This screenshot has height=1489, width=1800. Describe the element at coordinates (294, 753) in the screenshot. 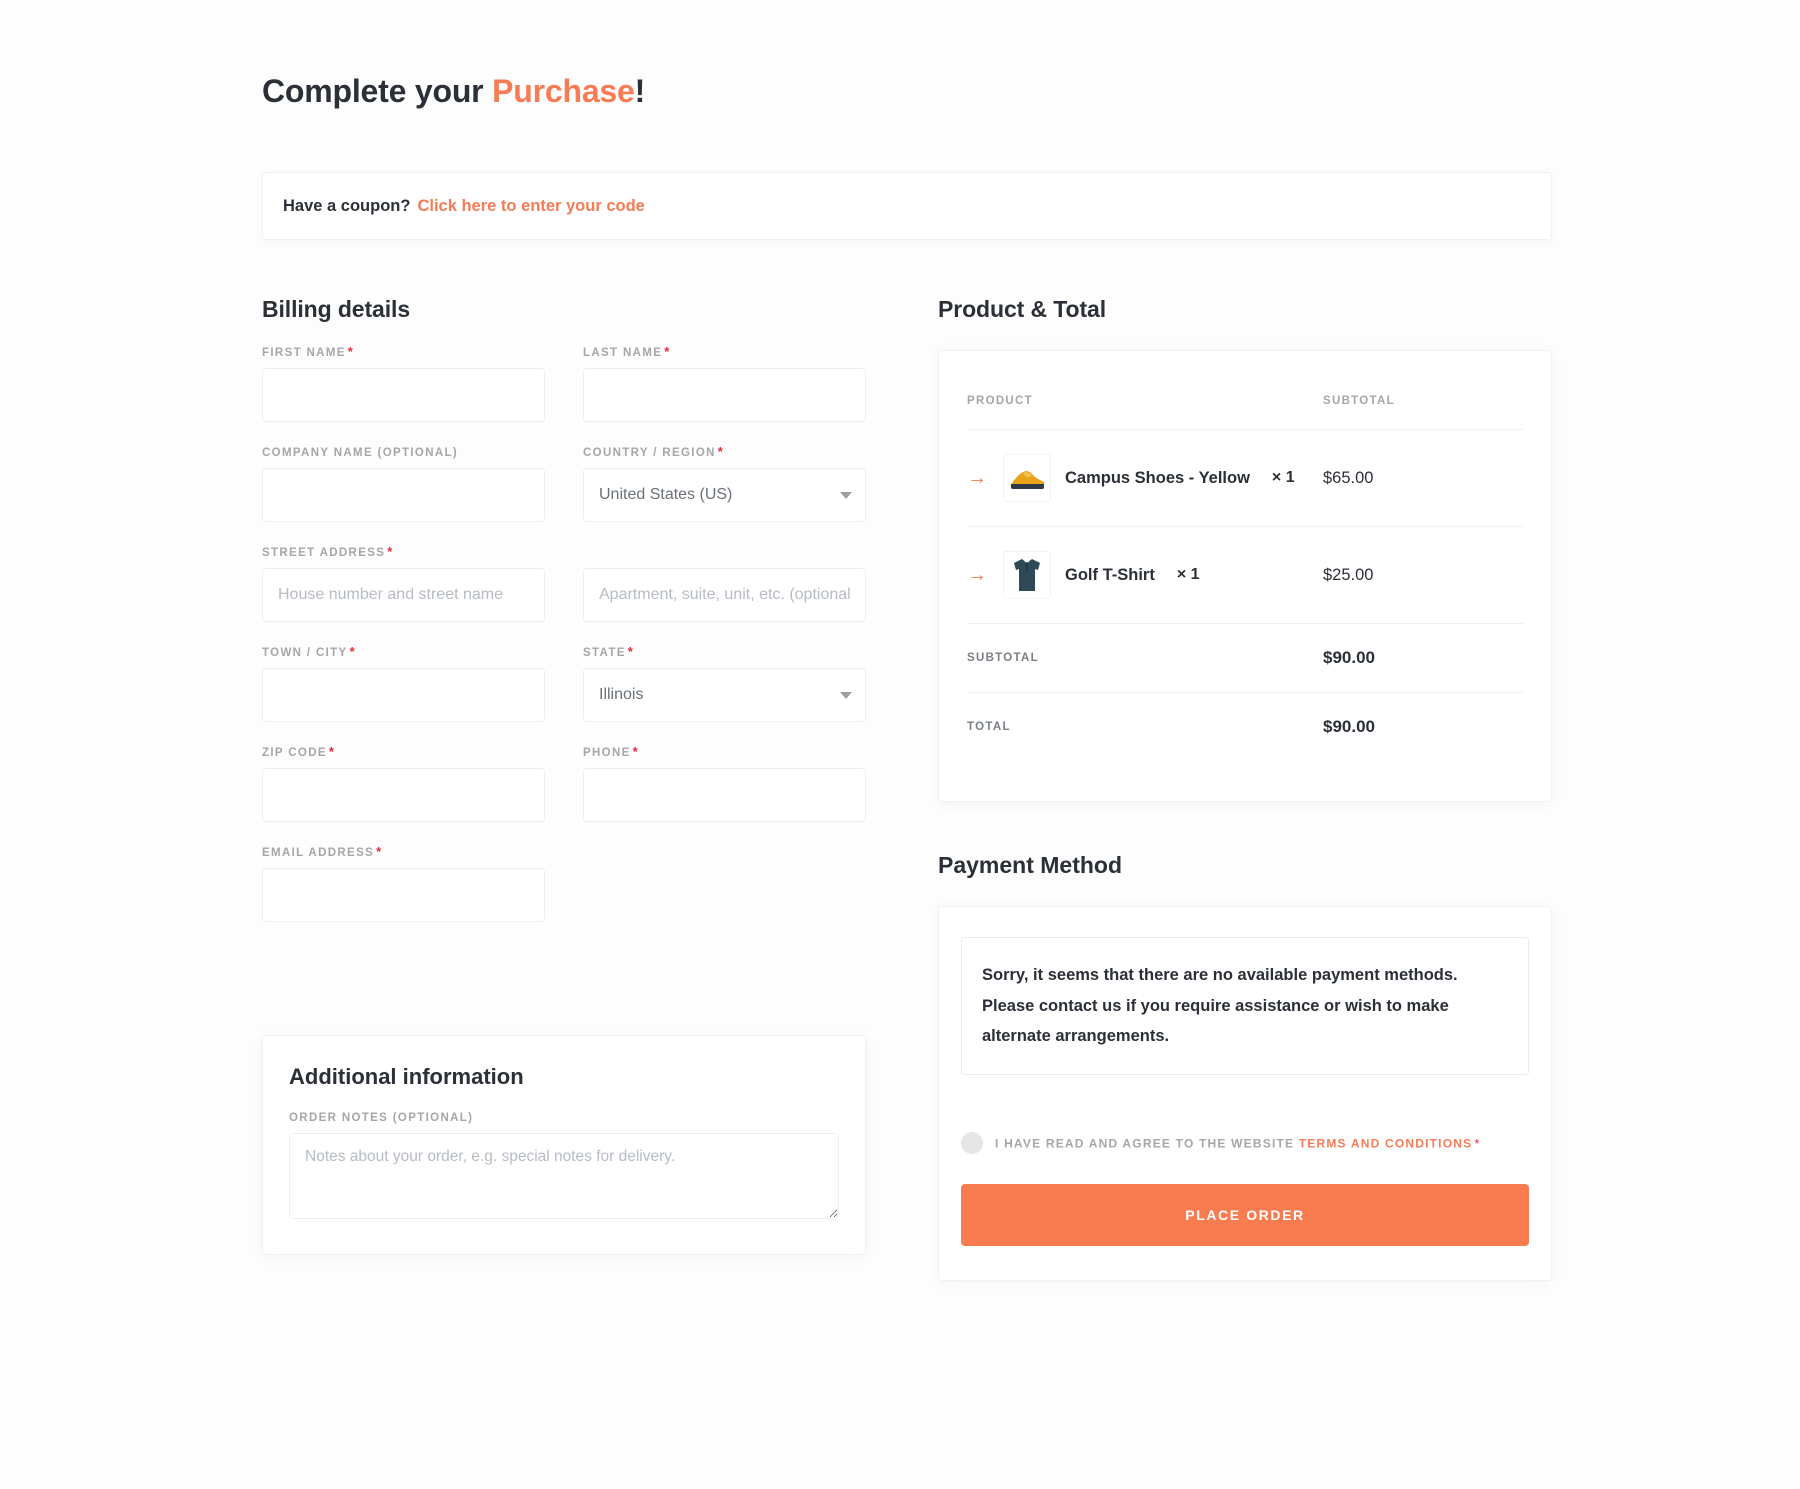

I see `zip-label-text: ZIP CODE` at that location.